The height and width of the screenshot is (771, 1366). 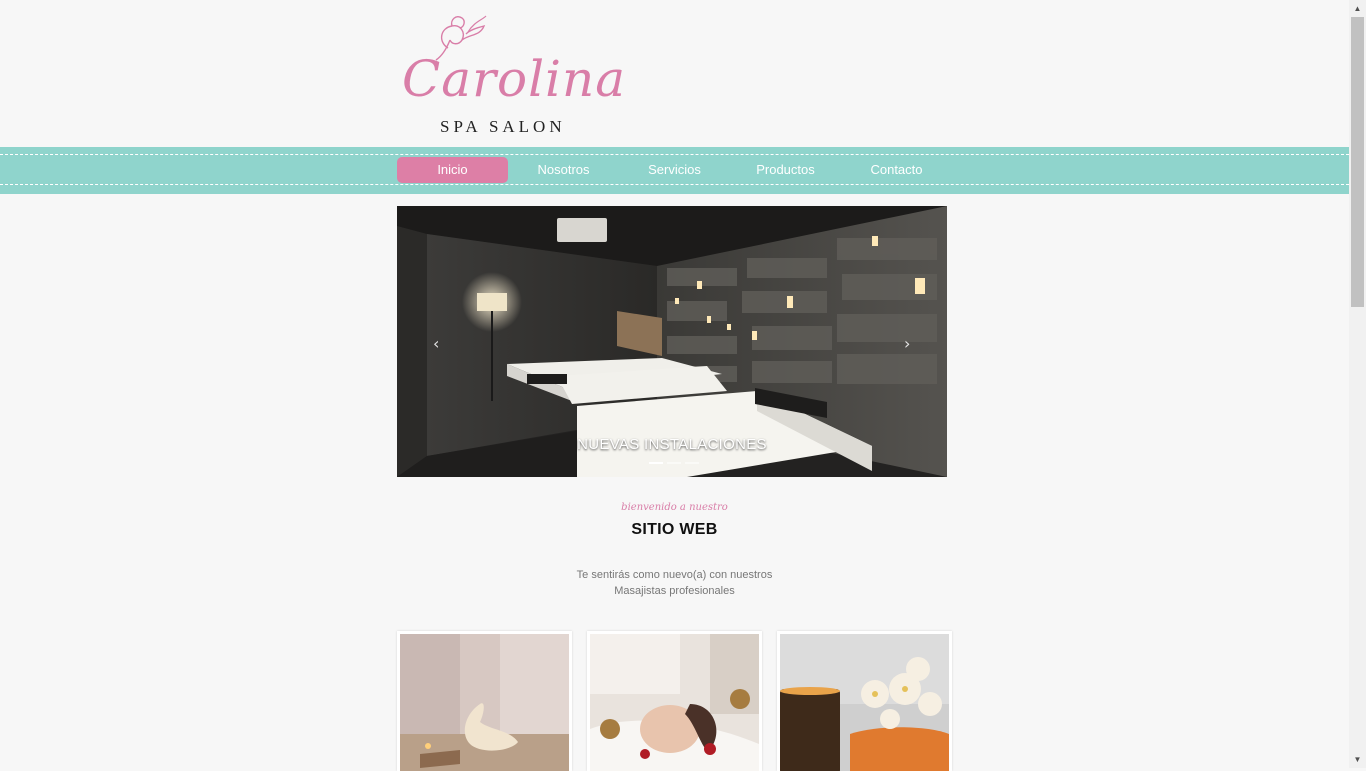 What do you see at coordinates (674, 184) in the screenshot?
I see `nav-dashed-line-bottom` at bounding box center [674, 184].